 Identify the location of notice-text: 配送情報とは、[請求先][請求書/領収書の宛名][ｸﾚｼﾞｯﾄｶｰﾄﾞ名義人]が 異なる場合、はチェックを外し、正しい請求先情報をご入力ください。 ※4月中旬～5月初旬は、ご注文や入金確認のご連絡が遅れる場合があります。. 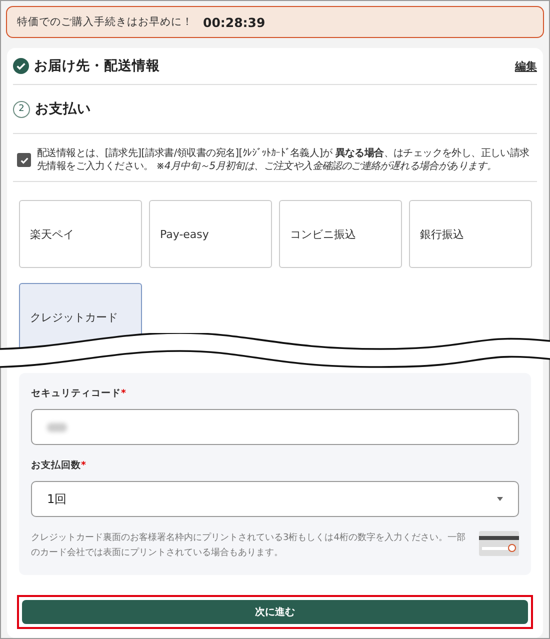
(283, 160).